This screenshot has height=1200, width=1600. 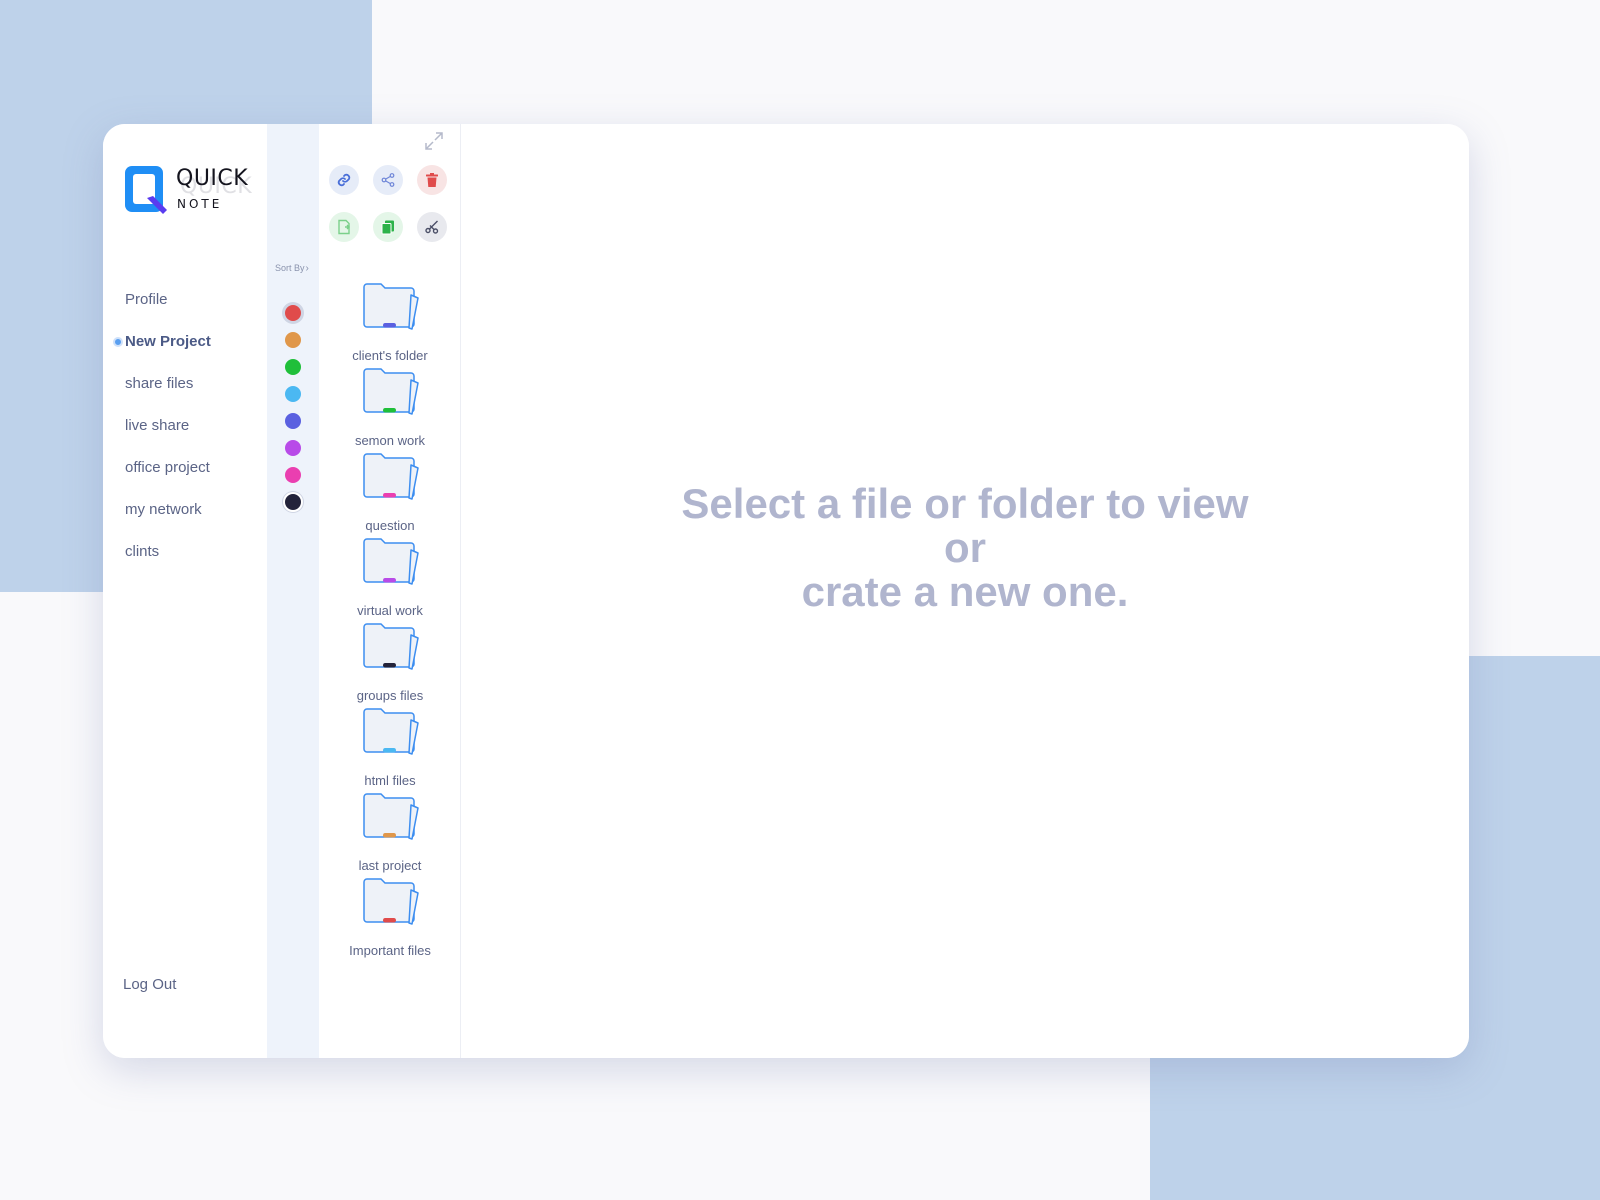 What do you see at coordinates (167, 467) in the screenshot?
I see `sidebar-item-label: office project` at bounding box center [167, 467].